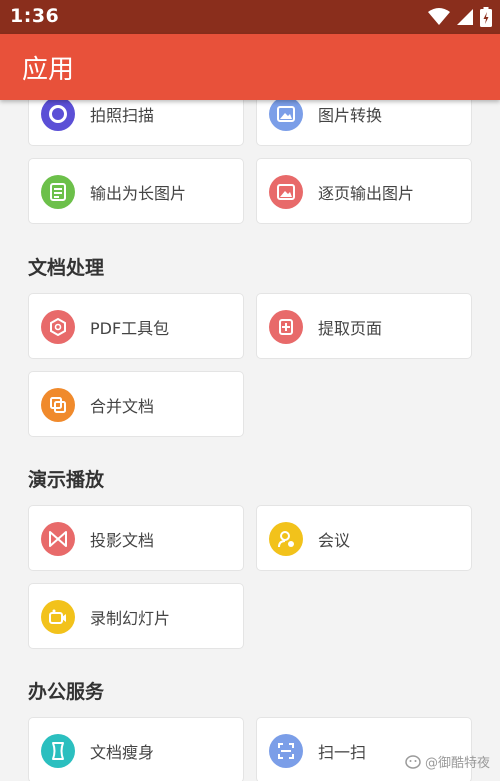  Describe the element at coordinates (350, 115) in the screenshot. I see `card-label: 图片转换` at that location.